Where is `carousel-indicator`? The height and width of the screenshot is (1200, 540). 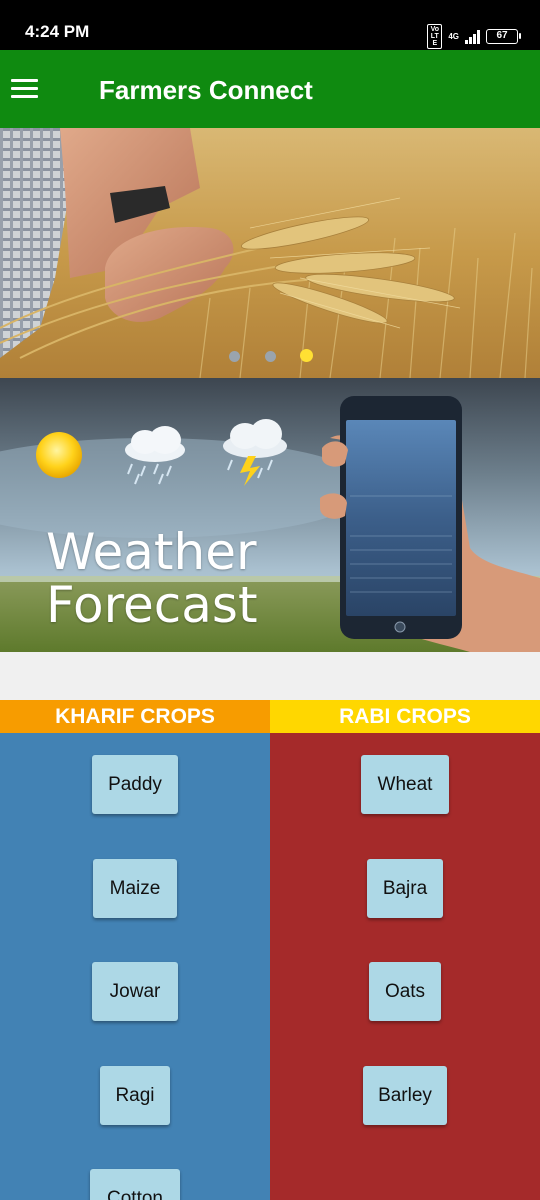
carousel-indicator is located at coordinates (270, 356).